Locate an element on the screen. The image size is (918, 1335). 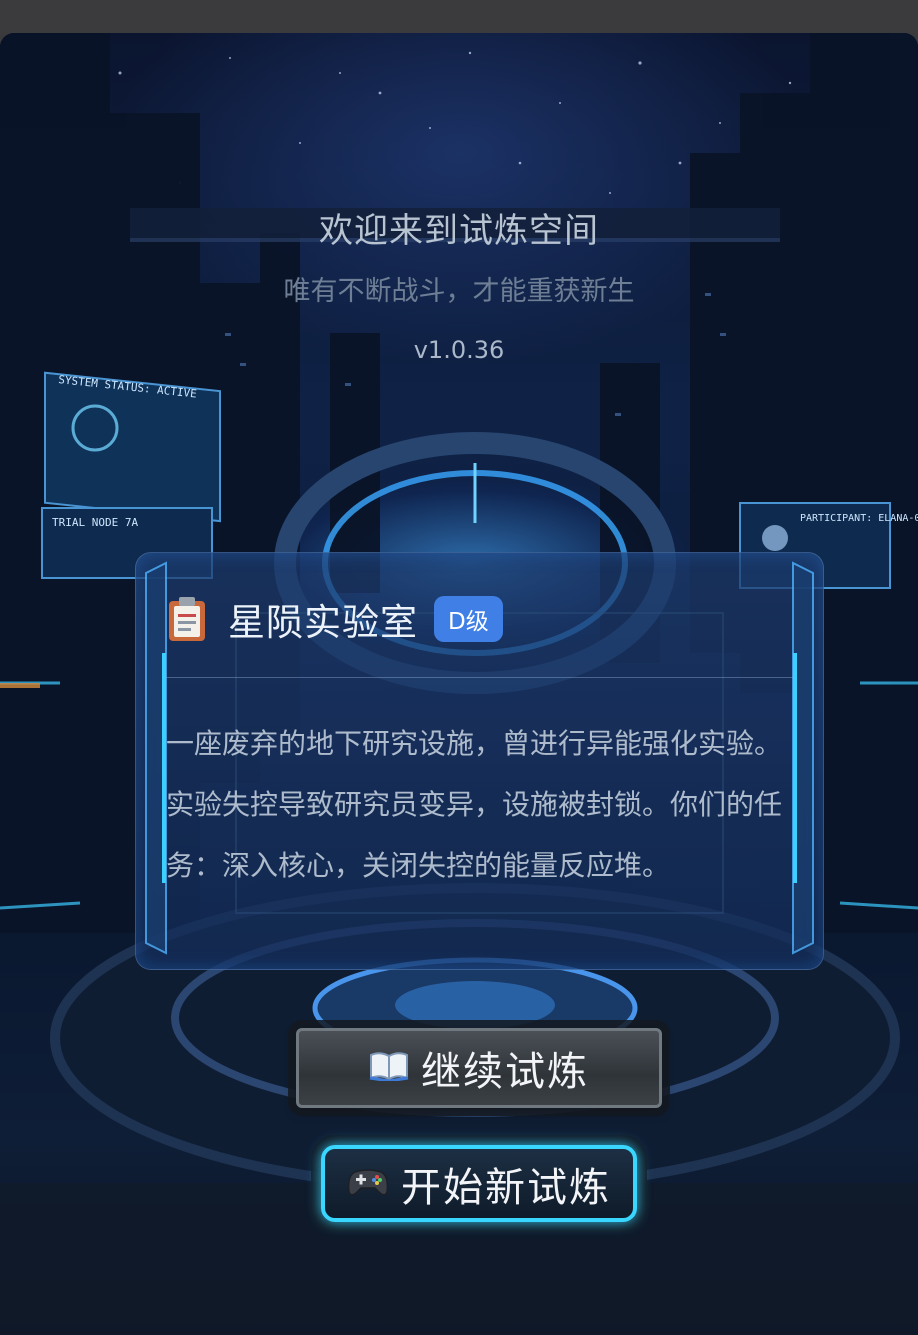
window-top-bar is located at coordinates (459, 16).